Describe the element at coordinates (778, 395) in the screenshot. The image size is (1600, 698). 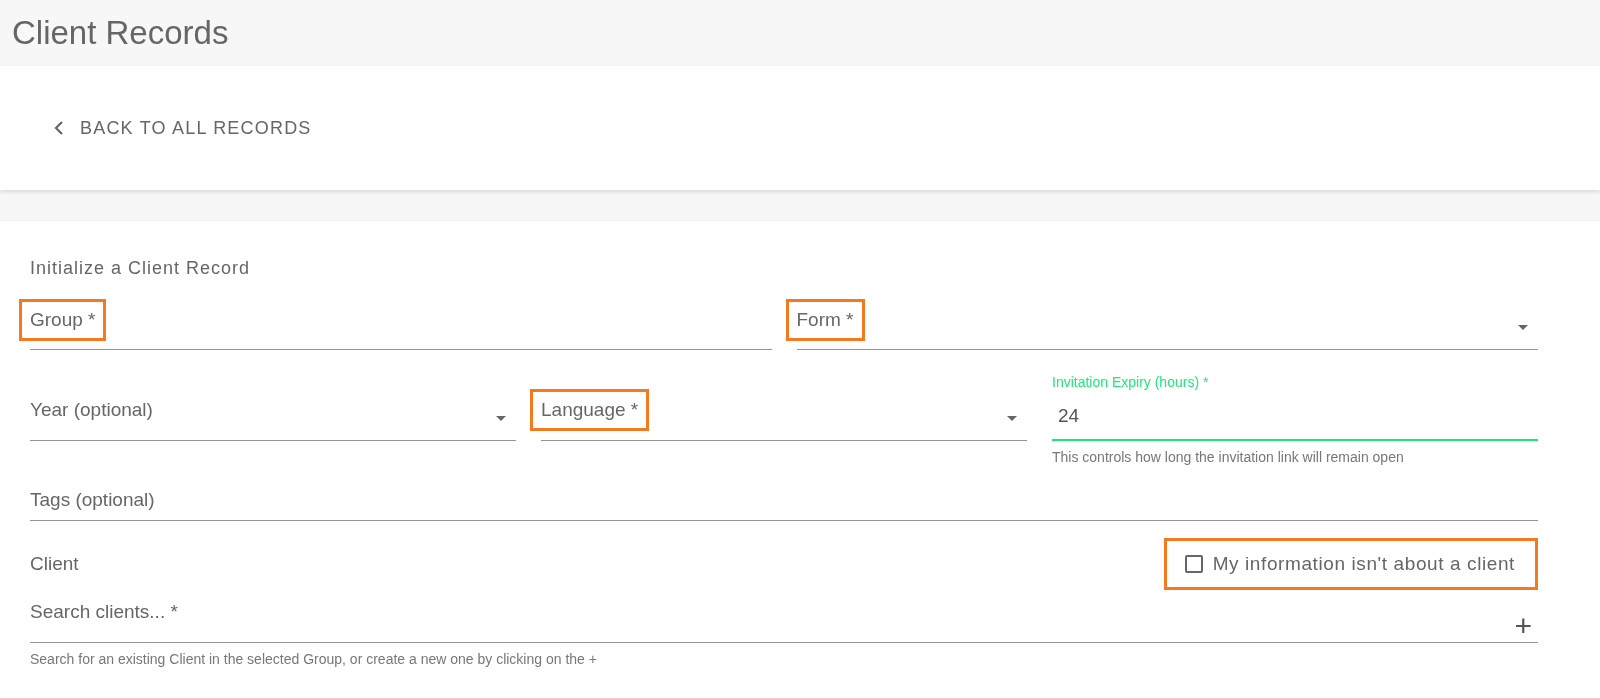
I see `select-field: Language *` at that location.